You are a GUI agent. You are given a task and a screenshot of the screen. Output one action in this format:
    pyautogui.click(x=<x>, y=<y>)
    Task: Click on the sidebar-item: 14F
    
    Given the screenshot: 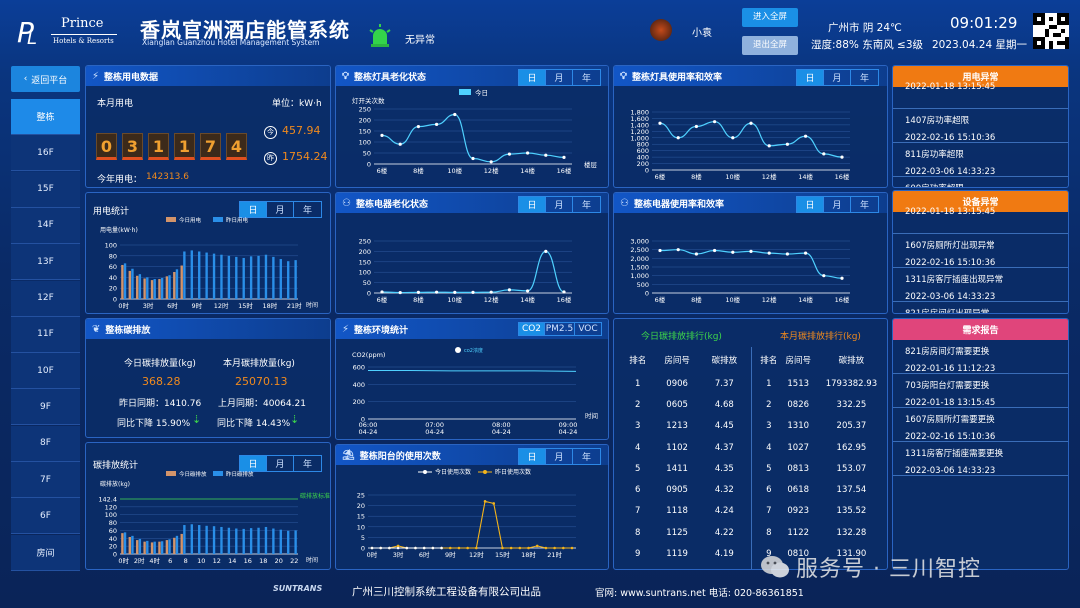 What is the action you would take?
    pyautogui.click(x=45, y=225)
    